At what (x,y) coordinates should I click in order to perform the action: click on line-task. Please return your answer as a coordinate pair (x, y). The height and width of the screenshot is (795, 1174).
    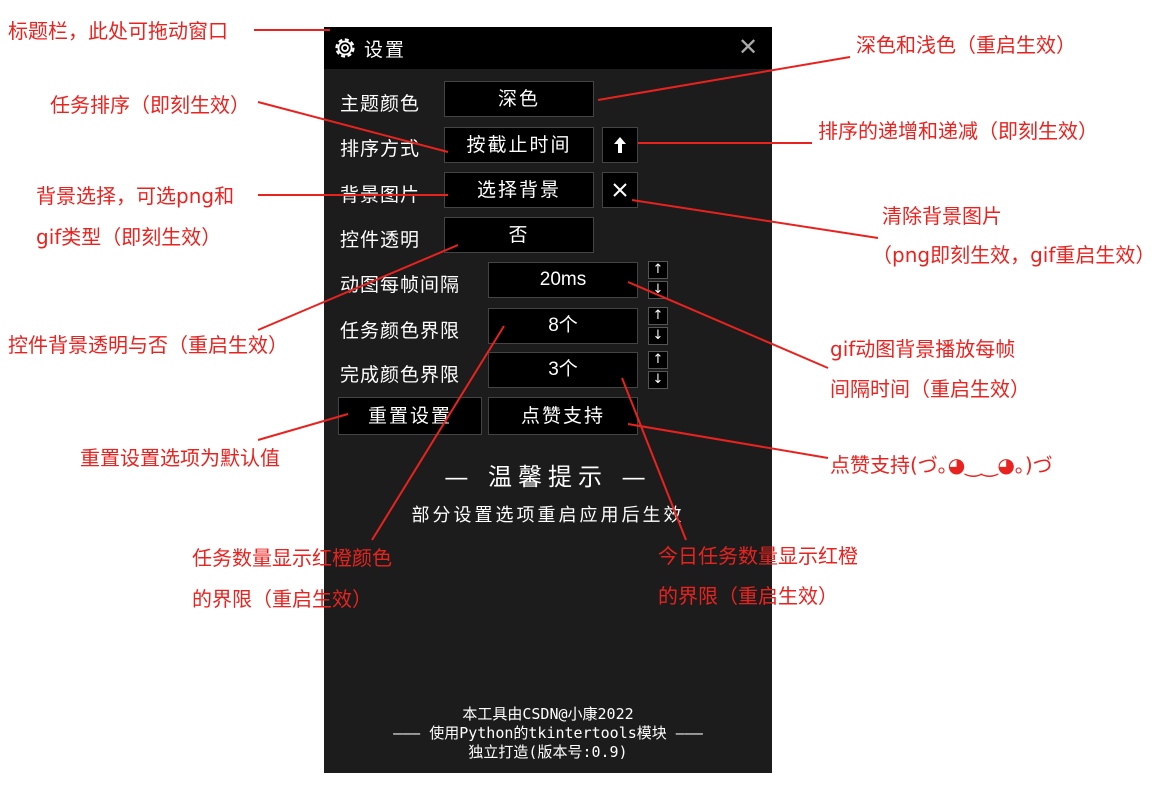
    Looking at the image, I should click on (438, 433).